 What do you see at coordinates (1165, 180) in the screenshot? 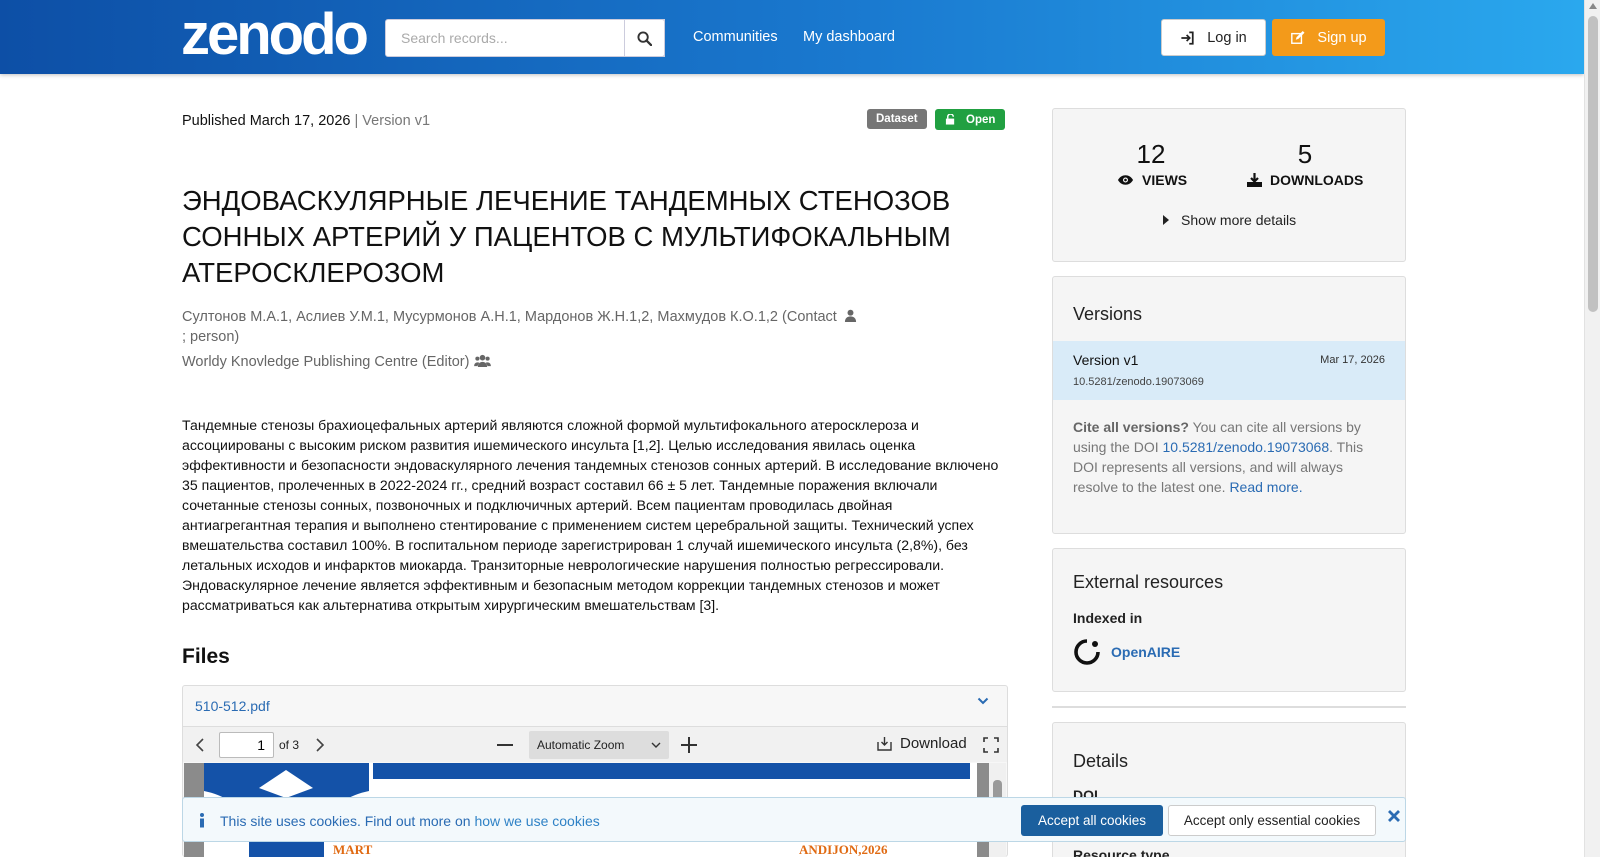
I see `views-text: VIEWS` at bounding box center [1165, 180].